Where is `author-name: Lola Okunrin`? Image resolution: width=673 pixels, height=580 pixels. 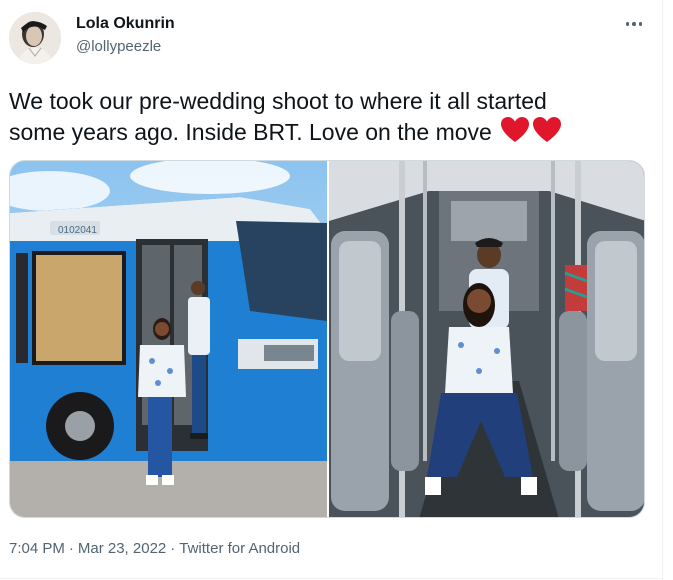 author-name: Lola Okunrin is located at coordinates (125, 24).